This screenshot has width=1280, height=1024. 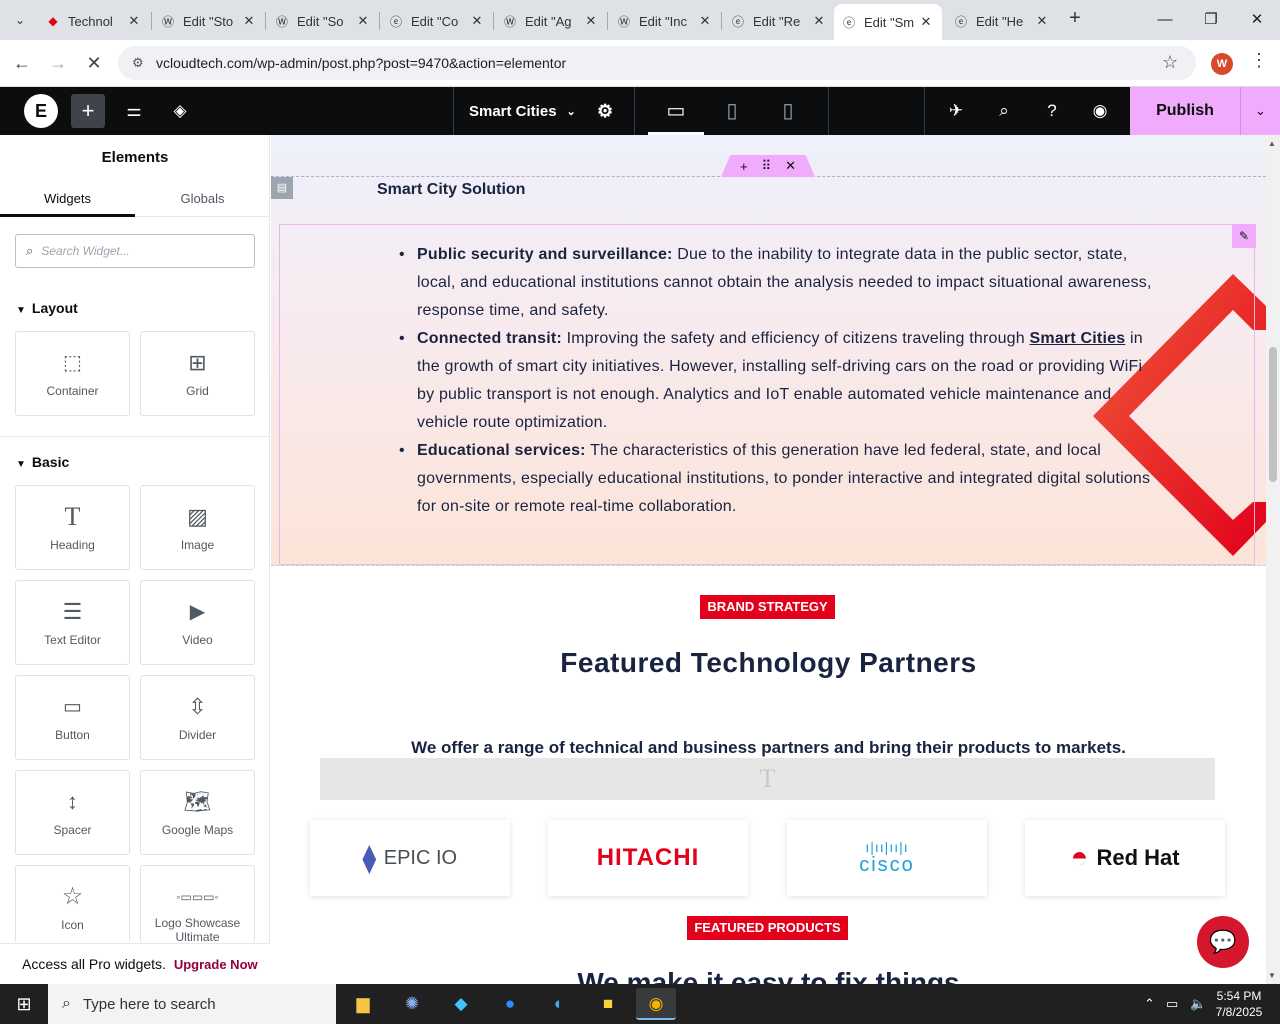 What do you see at coordinates (180, 111) in the screenshot?
I see `structure-layers-icon: ◈` at bounding box center [180, 111].